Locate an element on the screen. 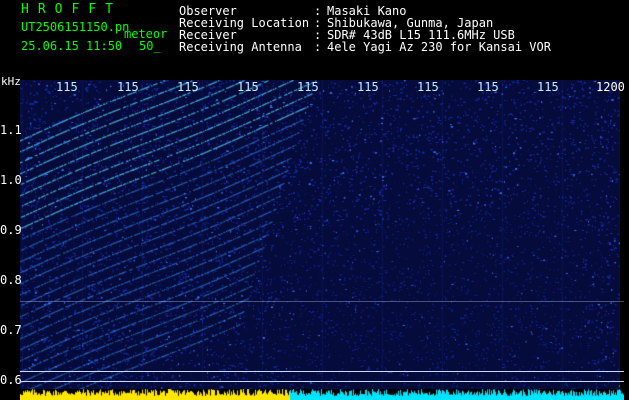  y-tick-label: 1.1 is located at coordinates (11, 130).